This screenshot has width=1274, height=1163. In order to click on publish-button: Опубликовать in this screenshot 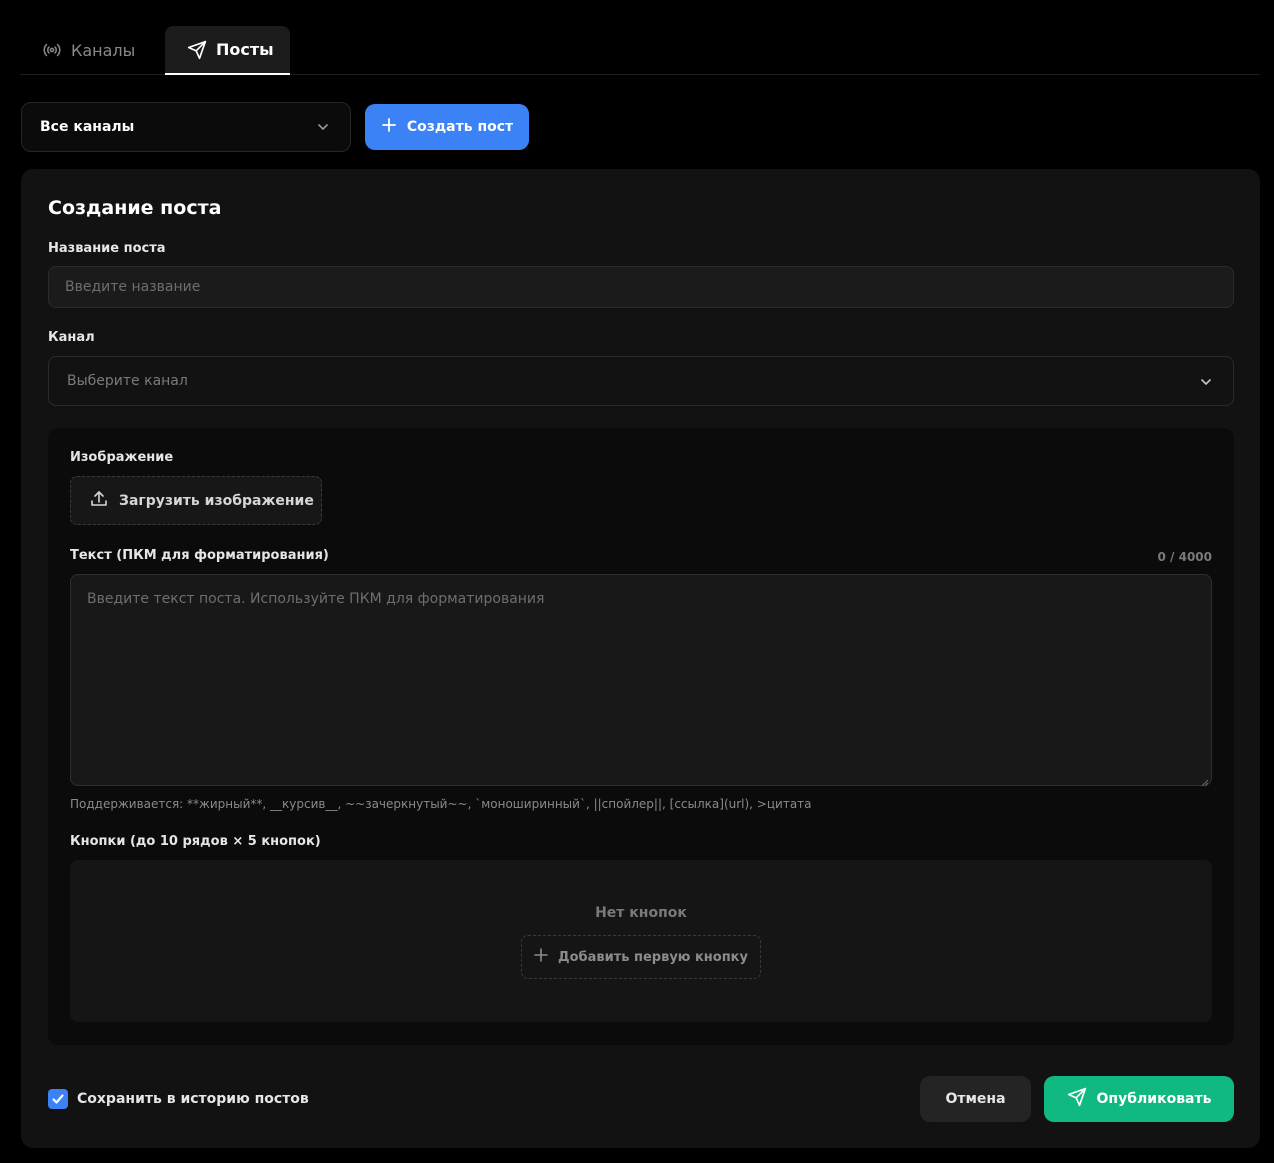, I will do `click(1139, 1099)`.